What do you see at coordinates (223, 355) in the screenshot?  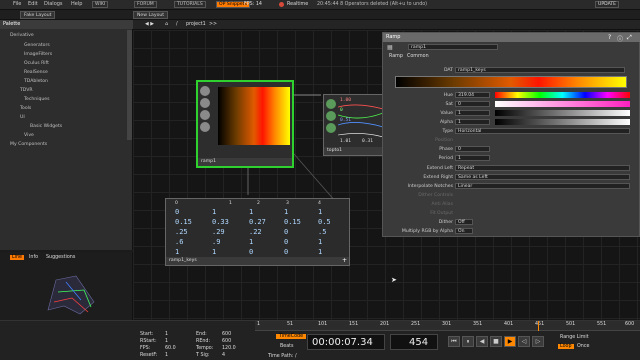 I see `tsig-value: 4` at bounding box center [223, 355].